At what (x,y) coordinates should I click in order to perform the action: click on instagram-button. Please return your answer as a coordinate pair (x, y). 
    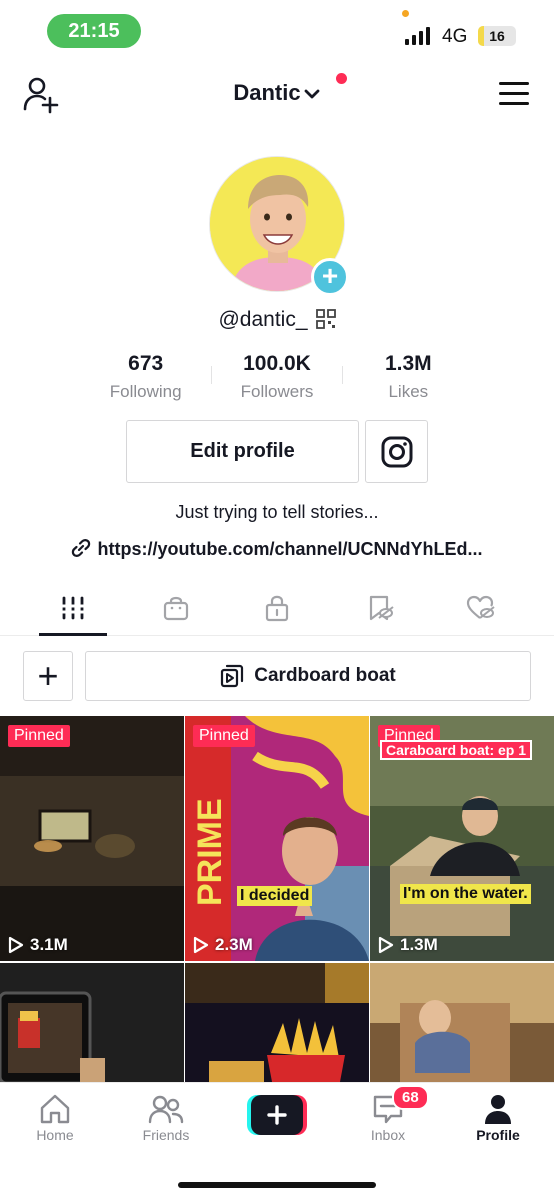
    Looking at the image, I should click on (396, 451).